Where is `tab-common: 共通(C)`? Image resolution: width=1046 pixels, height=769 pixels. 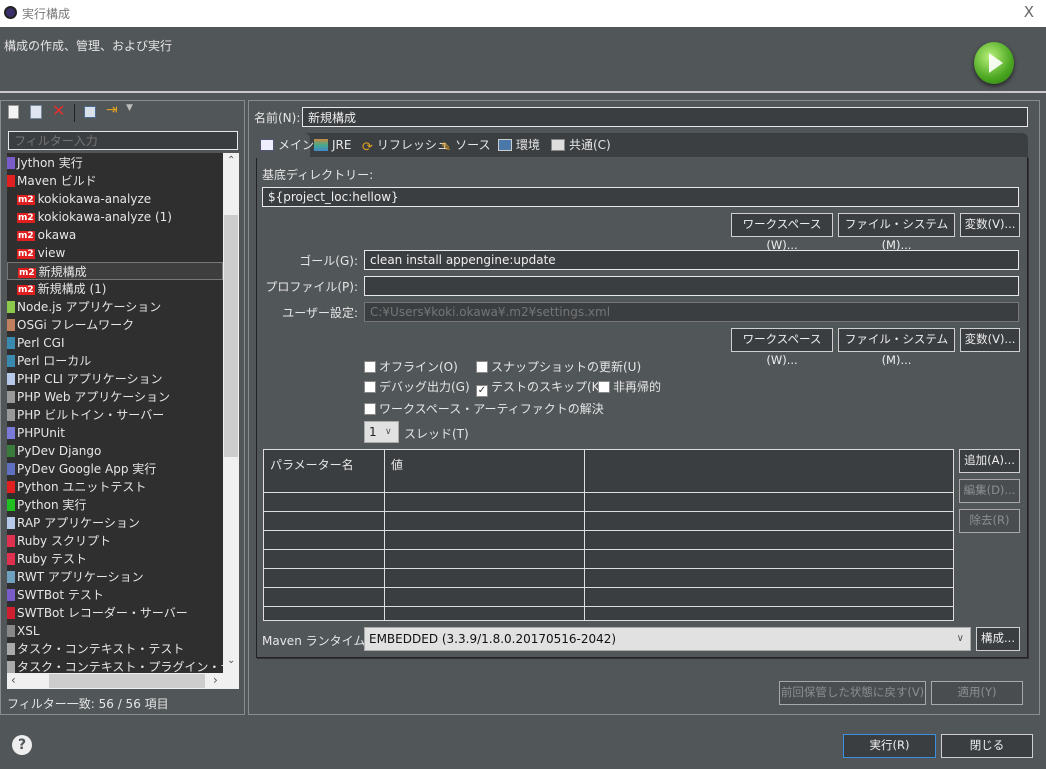 tab-common: 共通(C) is located at coordinates (581, 145).